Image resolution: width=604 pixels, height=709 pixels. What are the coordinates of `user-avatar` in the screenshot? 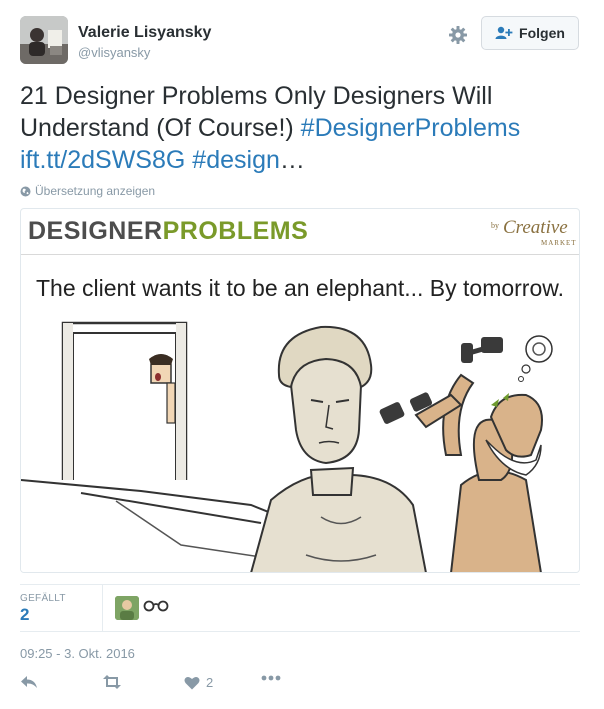 It's located at (44, 40).